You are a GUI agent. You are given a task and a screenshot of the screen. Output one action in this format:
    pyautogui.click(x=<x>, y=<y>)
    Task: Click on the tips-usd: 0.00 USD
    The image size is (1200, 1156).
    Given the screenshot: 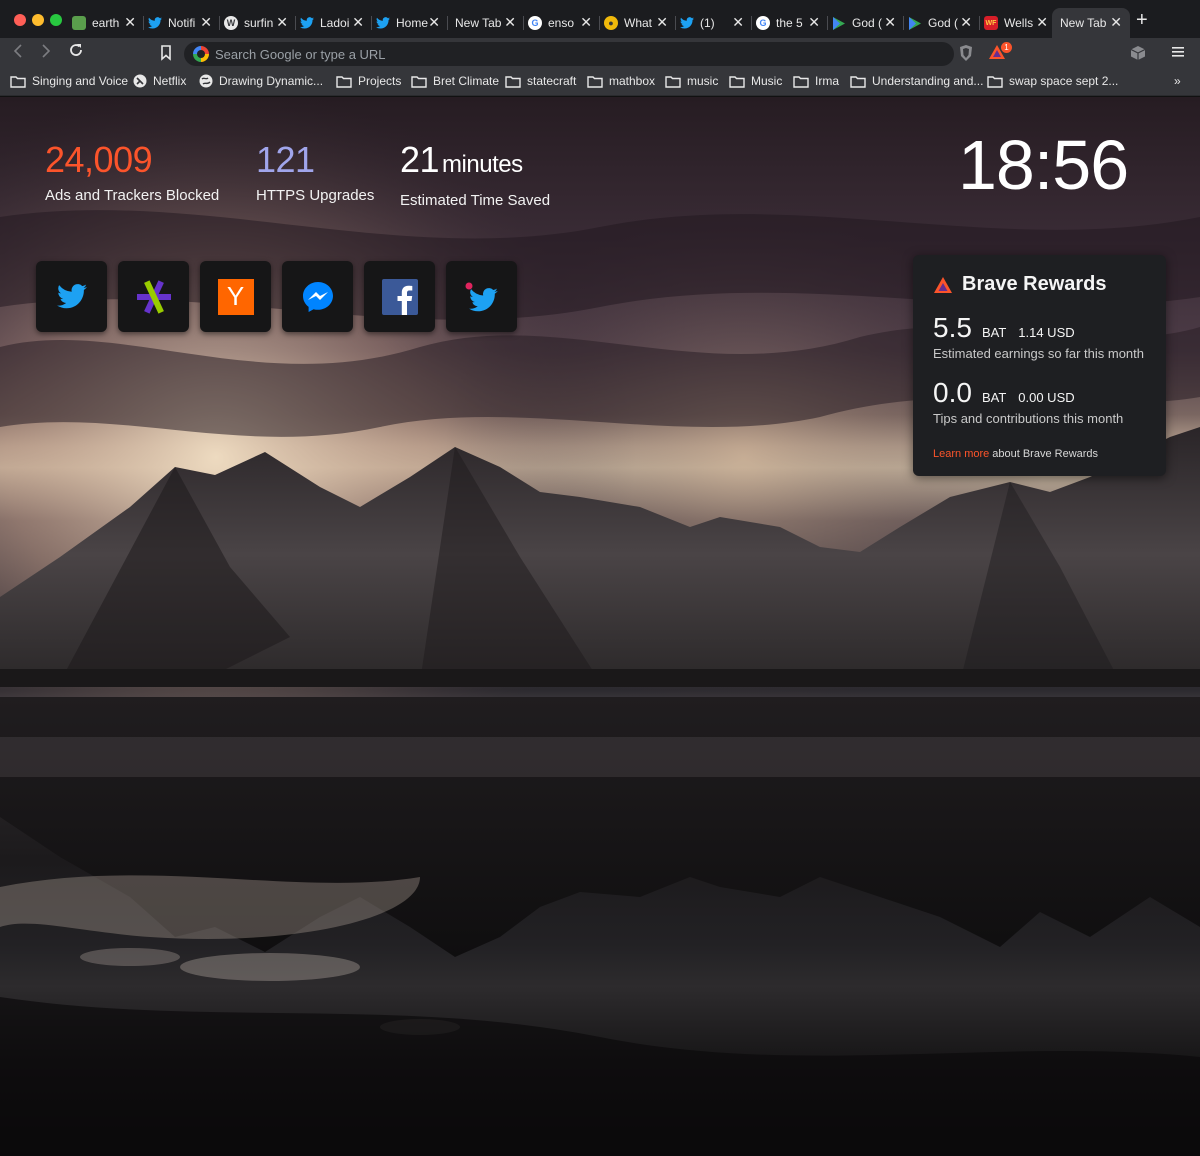 What is the action you would take?
    pyautogui.click(x=1046, y=397)
    